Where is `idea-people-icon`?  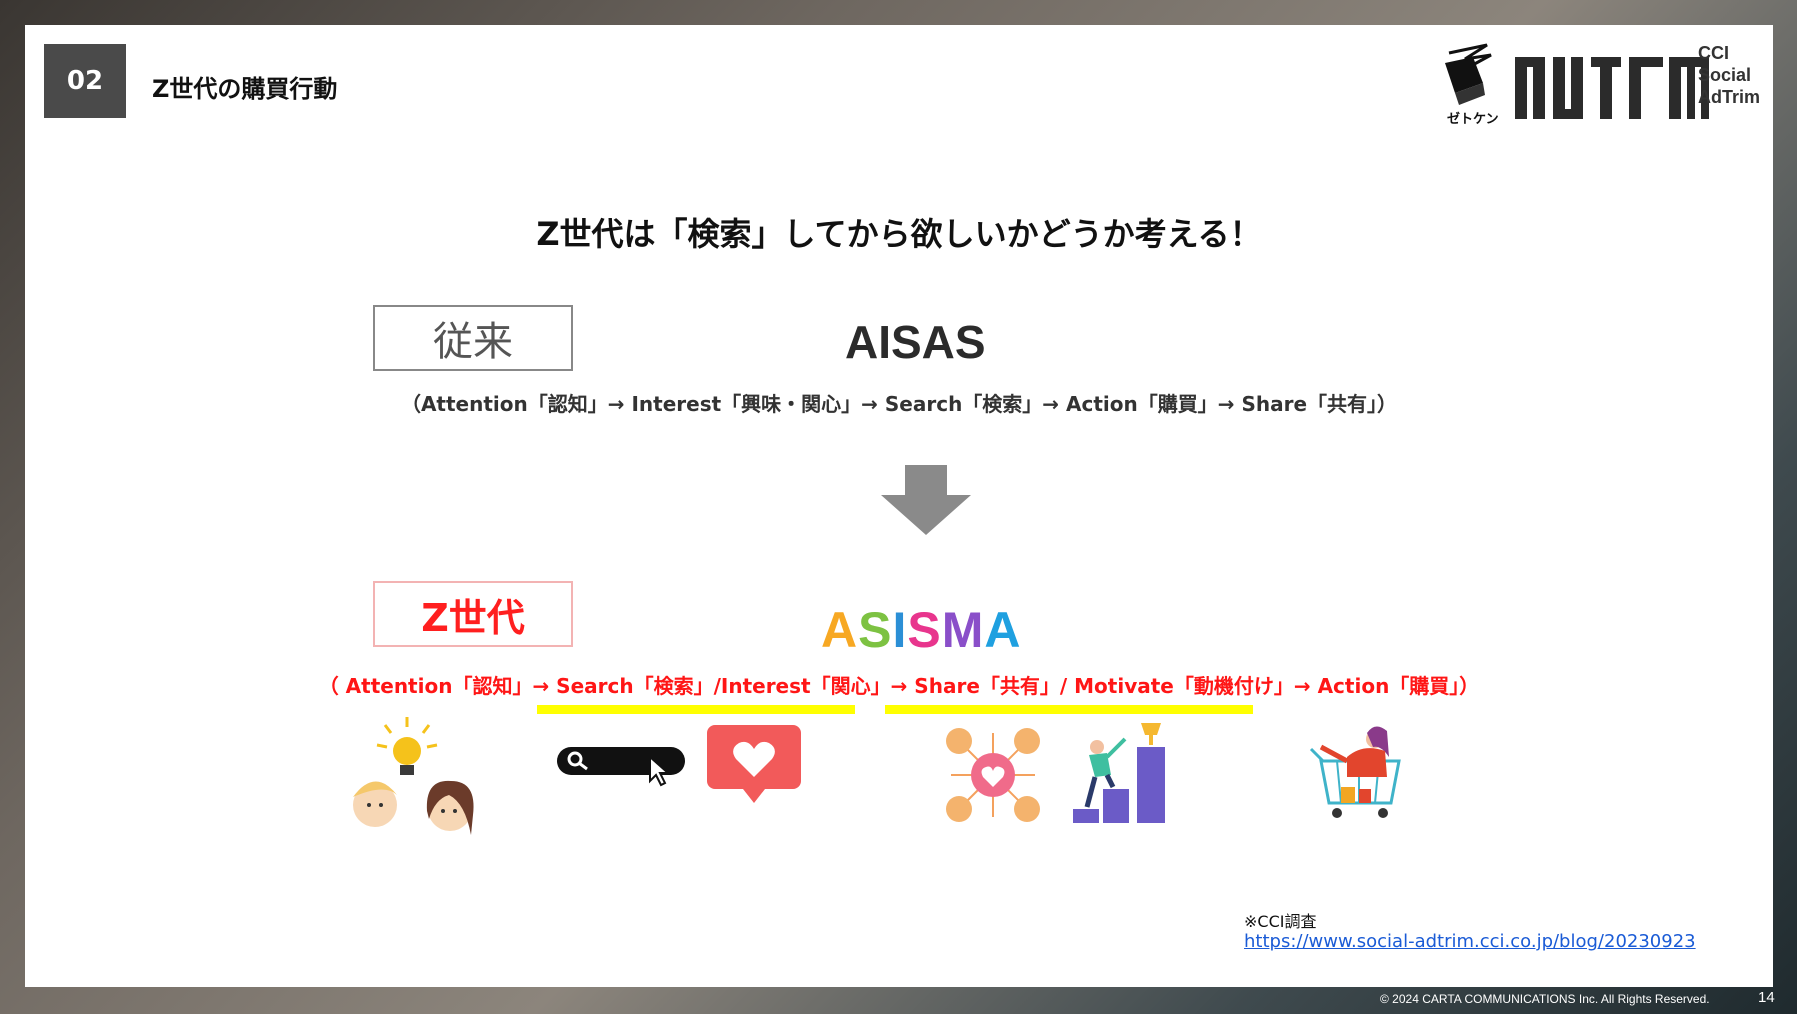 idea-people-icon is located at coordinates (413, 776).